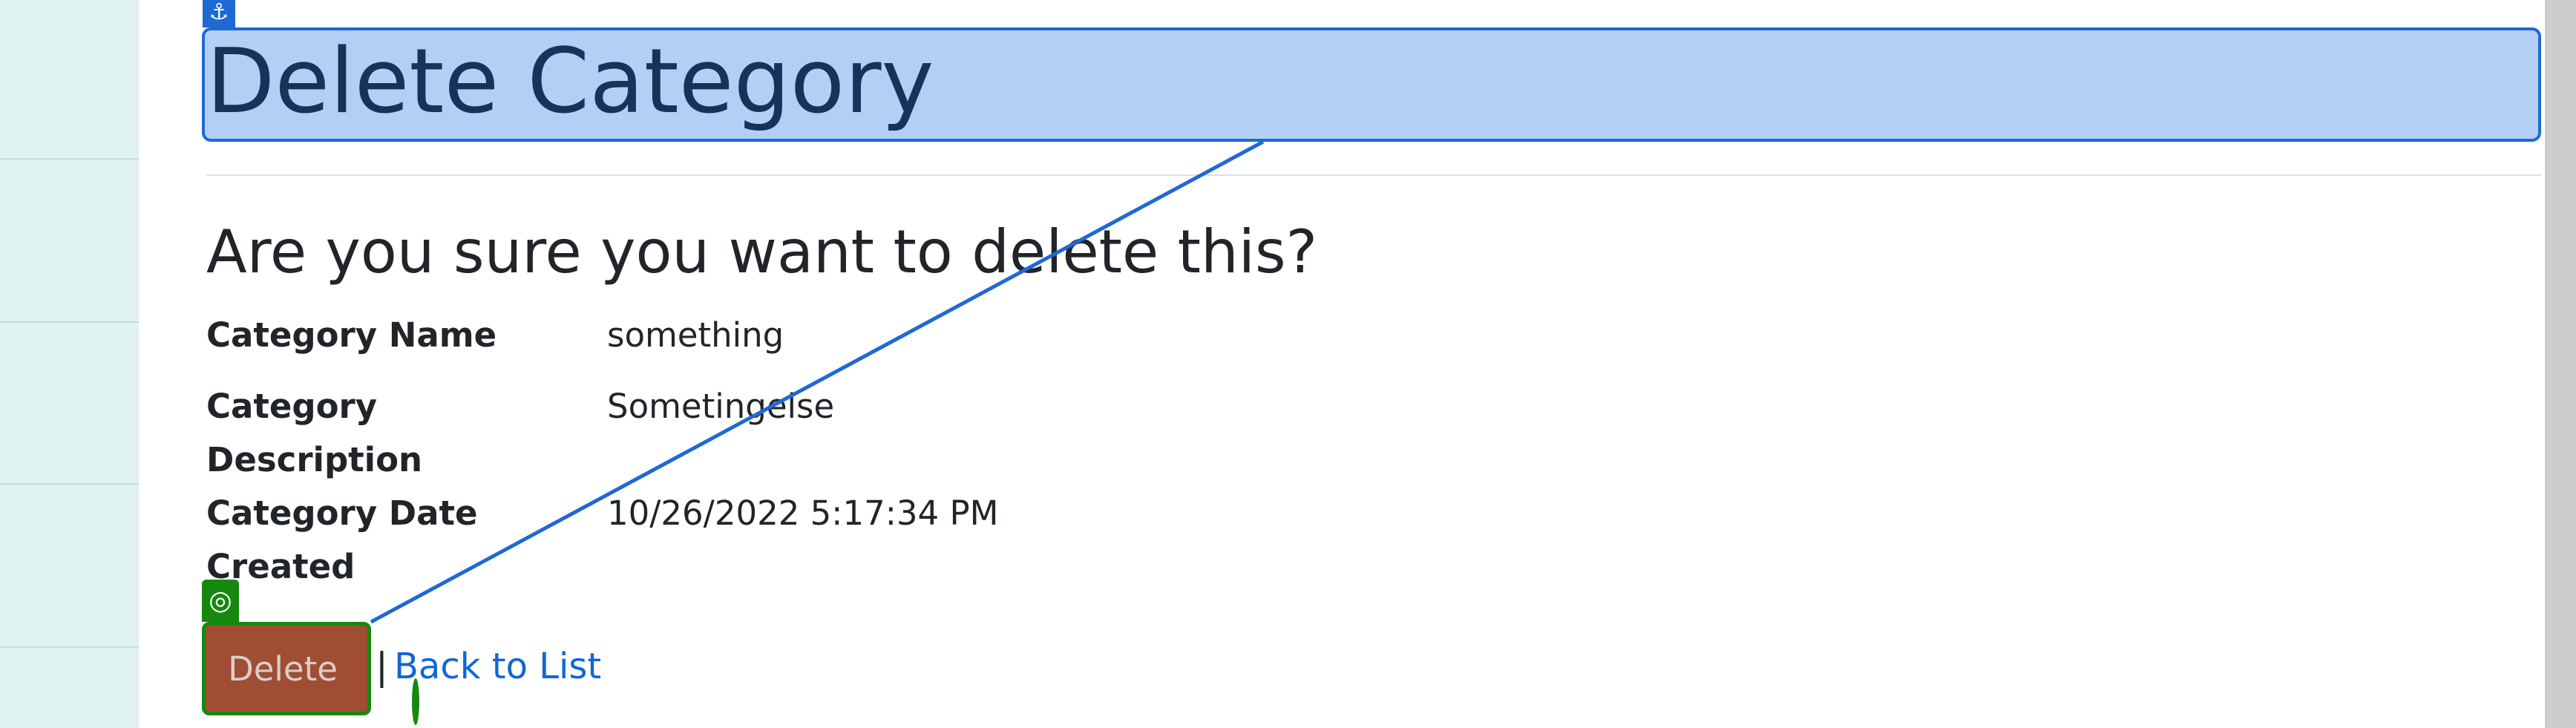  I want to click on delete-button: Delete, so click(310, 674).